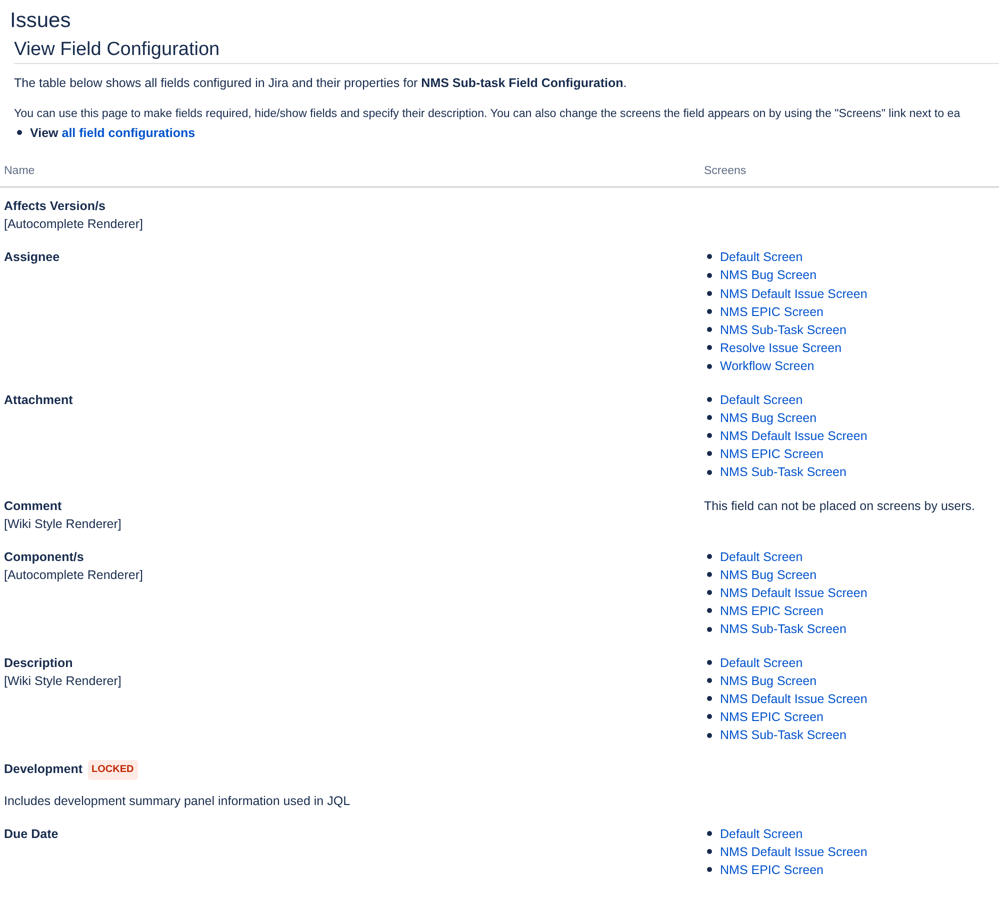 This screenshot has height=901, width=999. I want to click on field-name: Attachment, so click(38, 399).